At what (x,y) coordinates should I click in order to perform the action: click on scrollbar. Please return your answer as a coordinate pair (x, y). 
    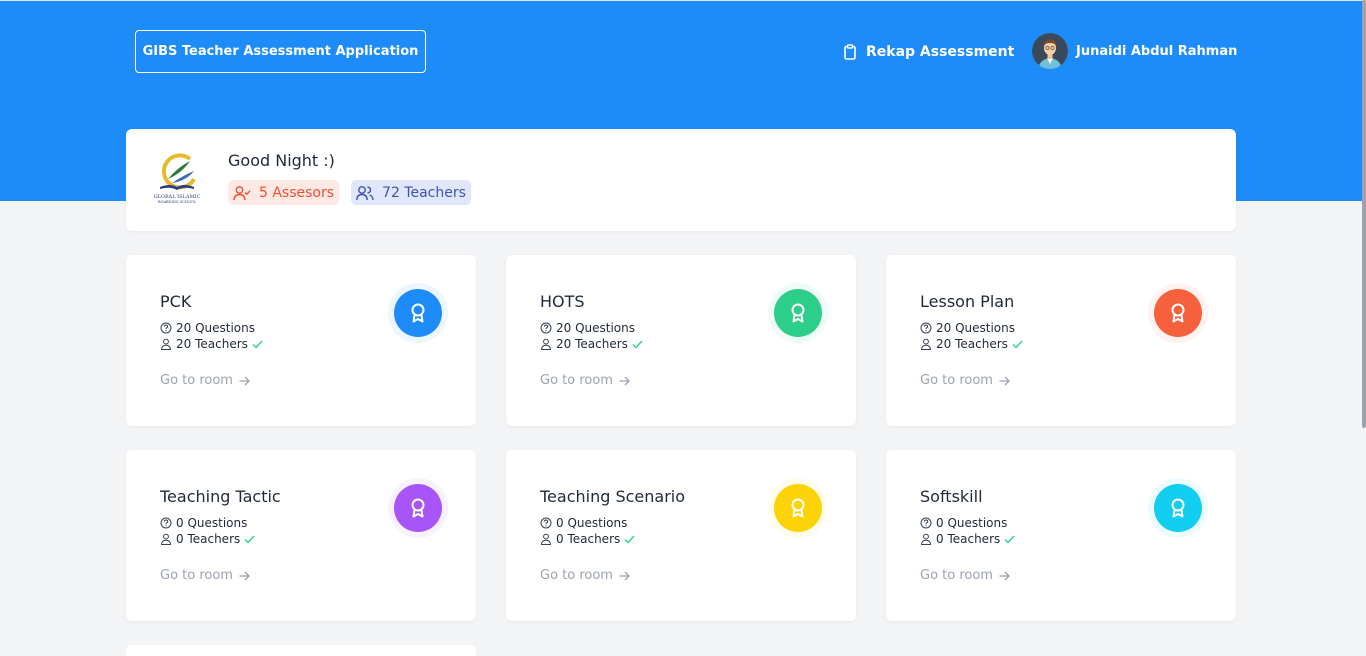
    Looking at the image, I should click on (1364, 214).